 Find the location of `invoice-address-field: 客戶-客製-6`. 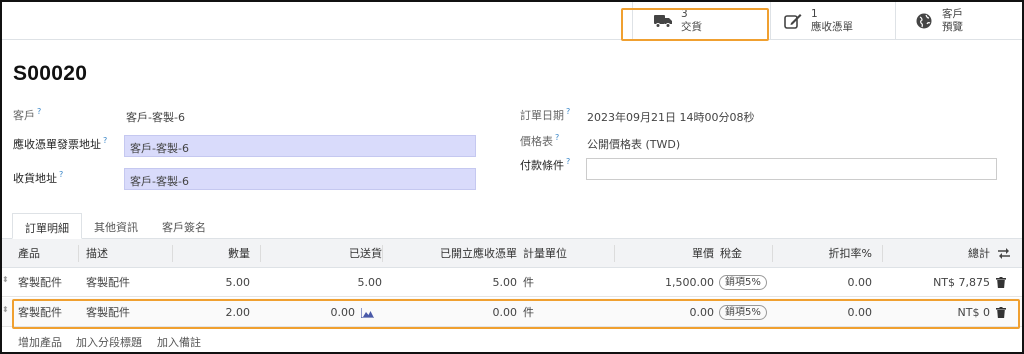

invoice-address-field: 客戶-客製-6 is located at coordinates (300, 146).